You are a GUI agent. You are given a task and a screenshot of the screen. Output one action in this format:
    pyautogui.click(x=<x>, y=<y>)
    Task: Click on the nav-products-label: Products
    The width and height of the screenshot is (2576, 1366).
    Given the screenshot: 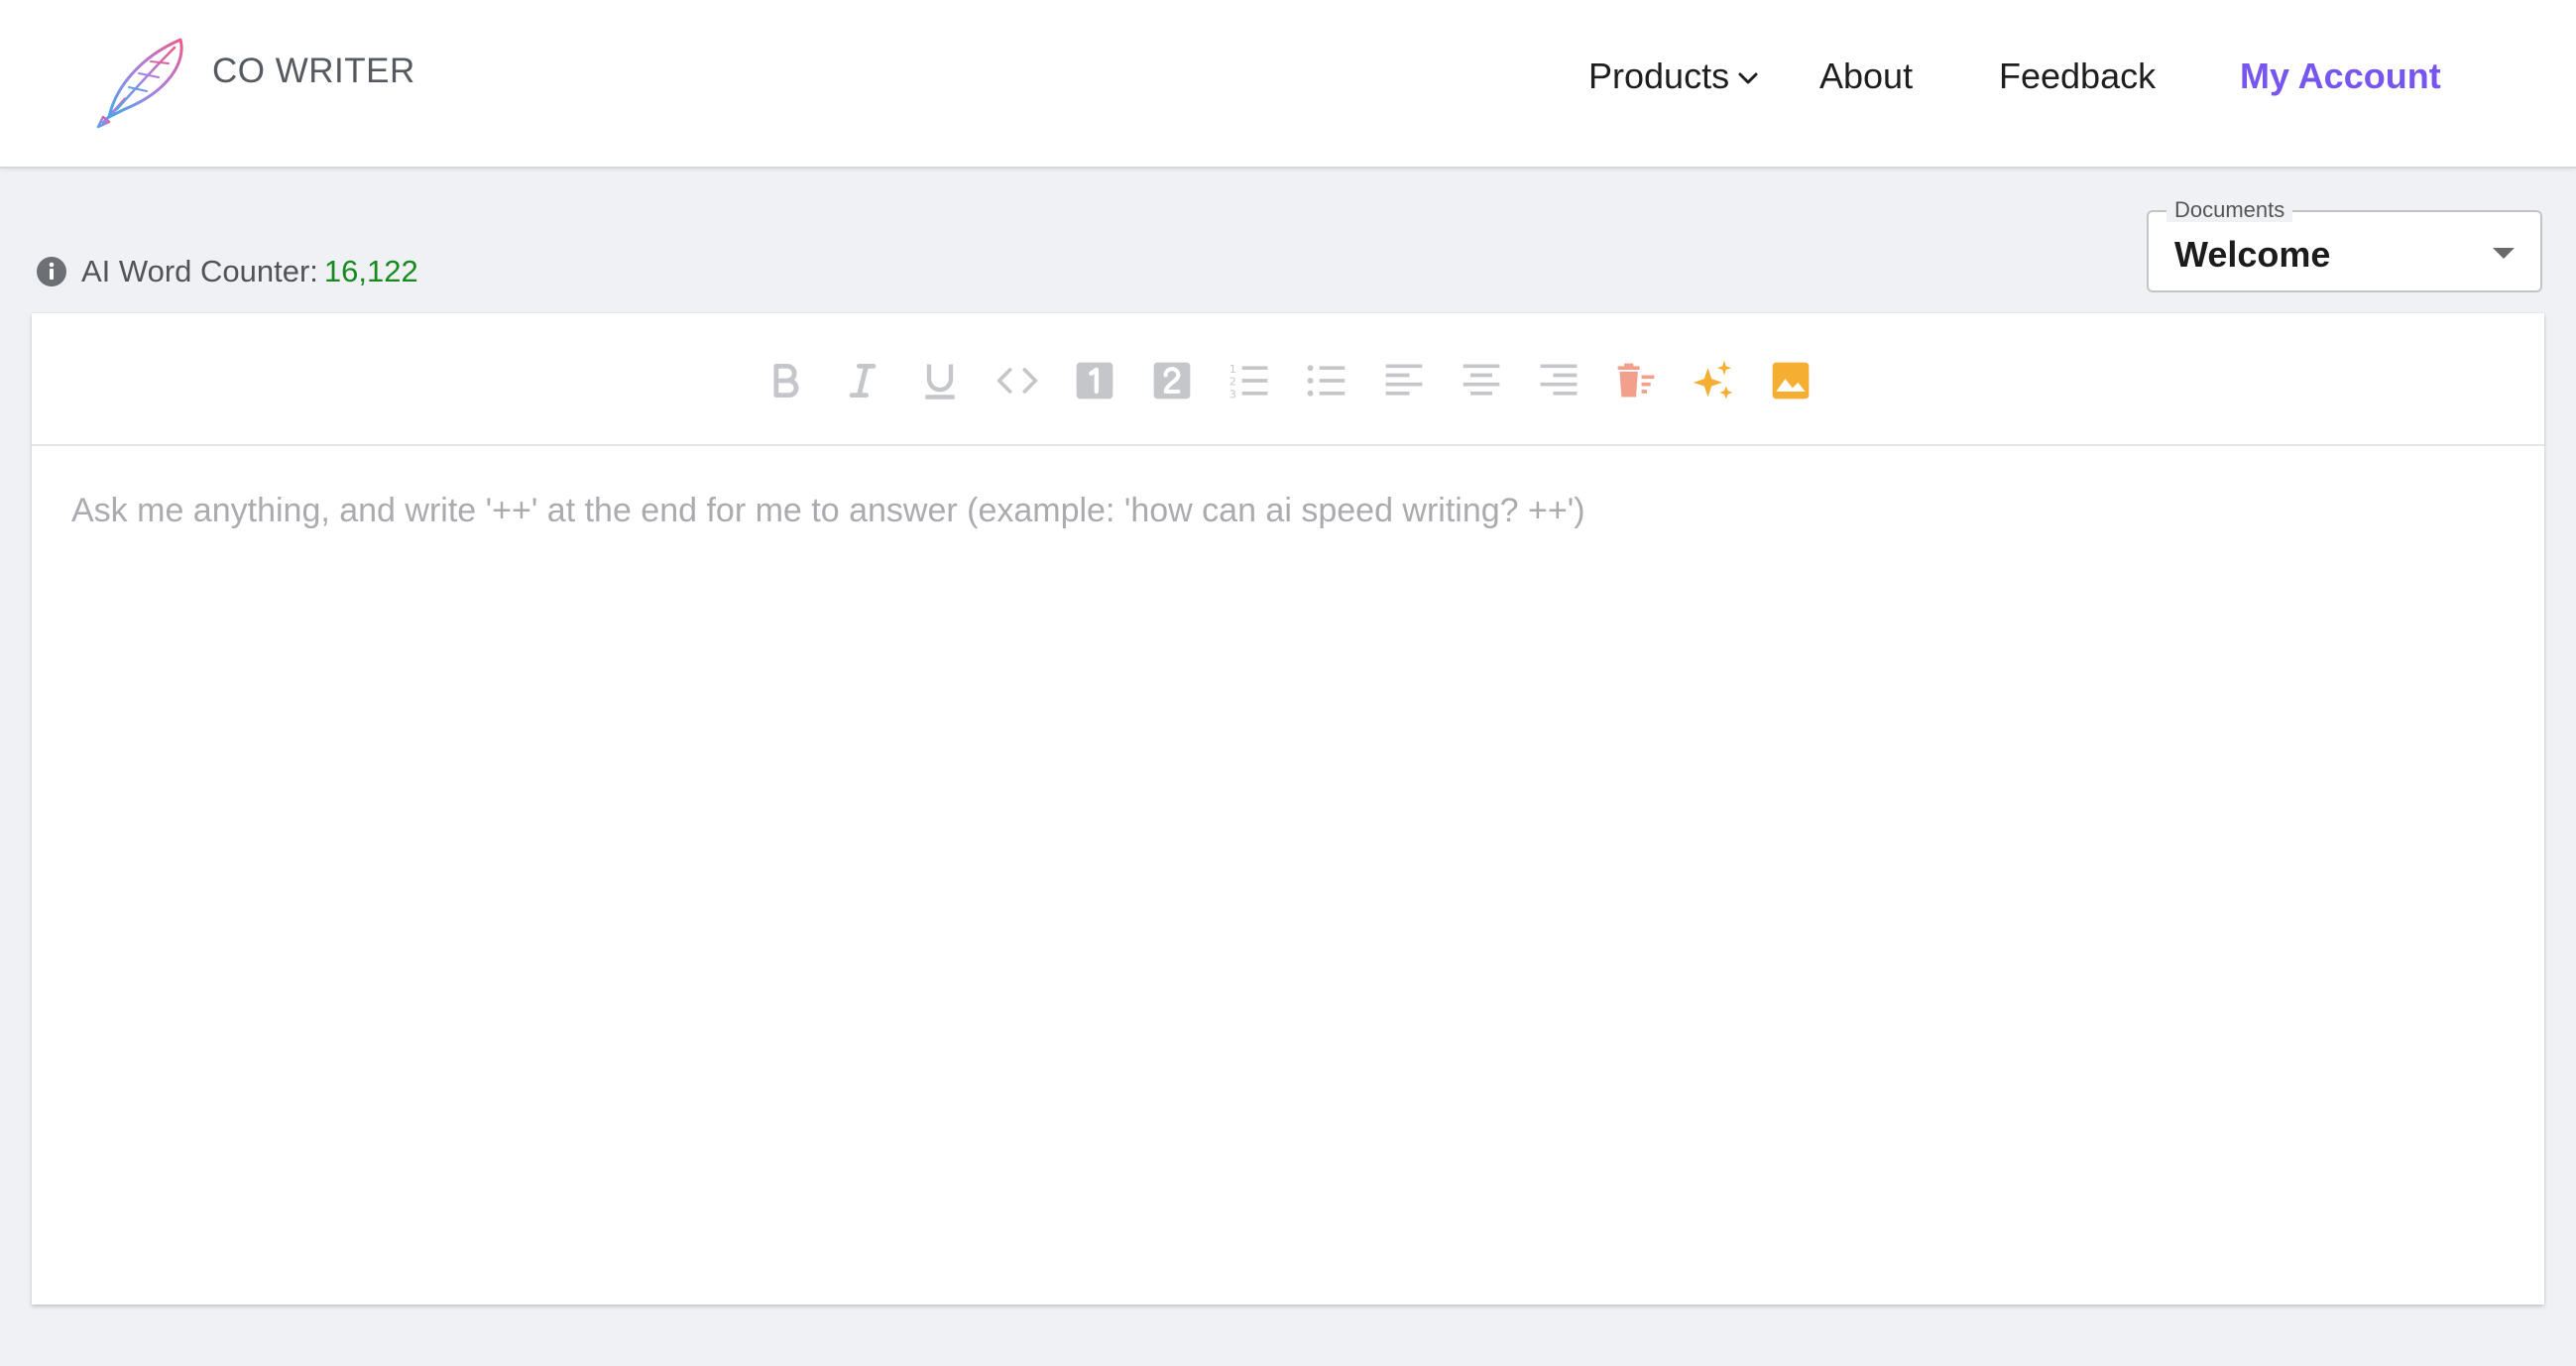 What is the action you would take?
    pyautogui.click(x=1659, y=76)
    